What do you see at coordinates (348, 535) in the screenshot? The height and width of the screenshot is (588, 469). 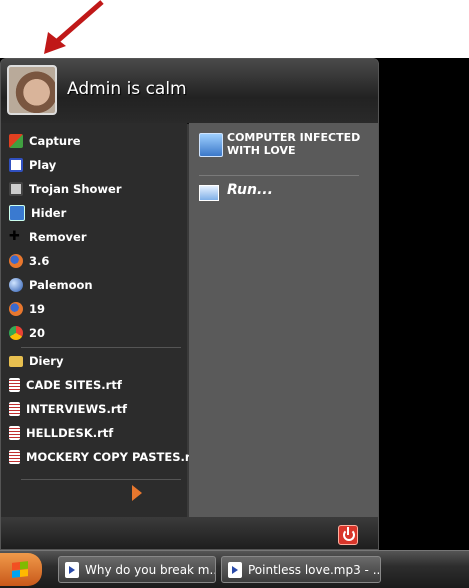 I see `power-button` at bounding box center [348, 535].